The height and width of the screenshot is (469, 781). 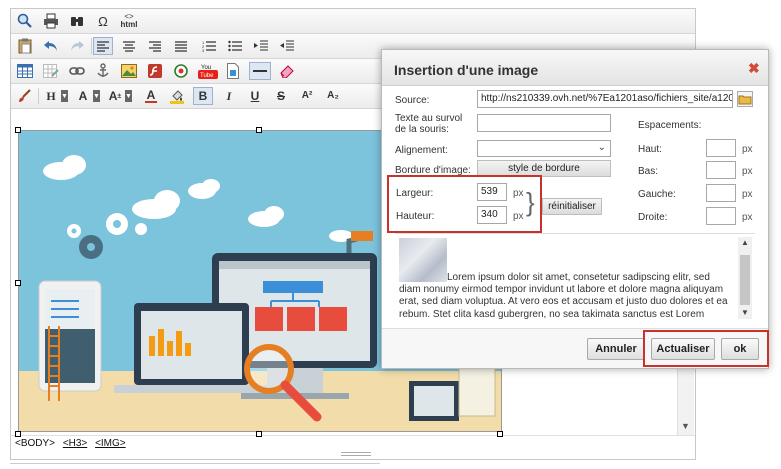 What do you see at coordinates (464, 204) in the screenshot?
I see `size-highlight-box` at bounding box center [464, 204].